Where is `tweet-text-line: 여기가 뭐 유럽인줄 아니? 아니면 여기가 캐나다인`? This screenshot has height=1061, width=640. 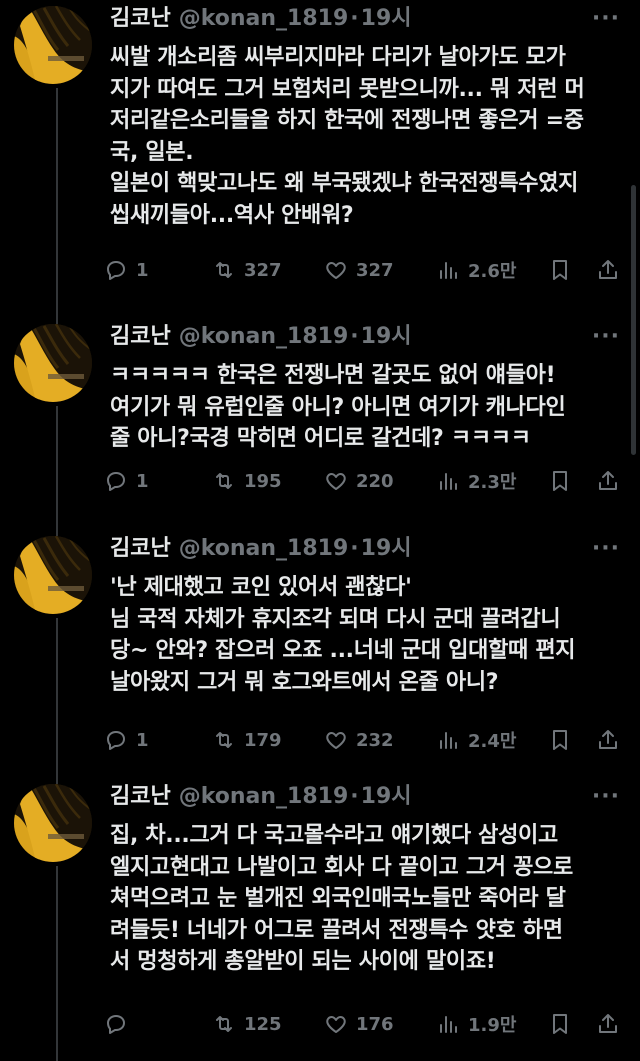 tweet-text-line: 여기가 뭐 유럽인줄 아니? 아니면 여기가 캐나다인 is located at coordinates (338, 407).